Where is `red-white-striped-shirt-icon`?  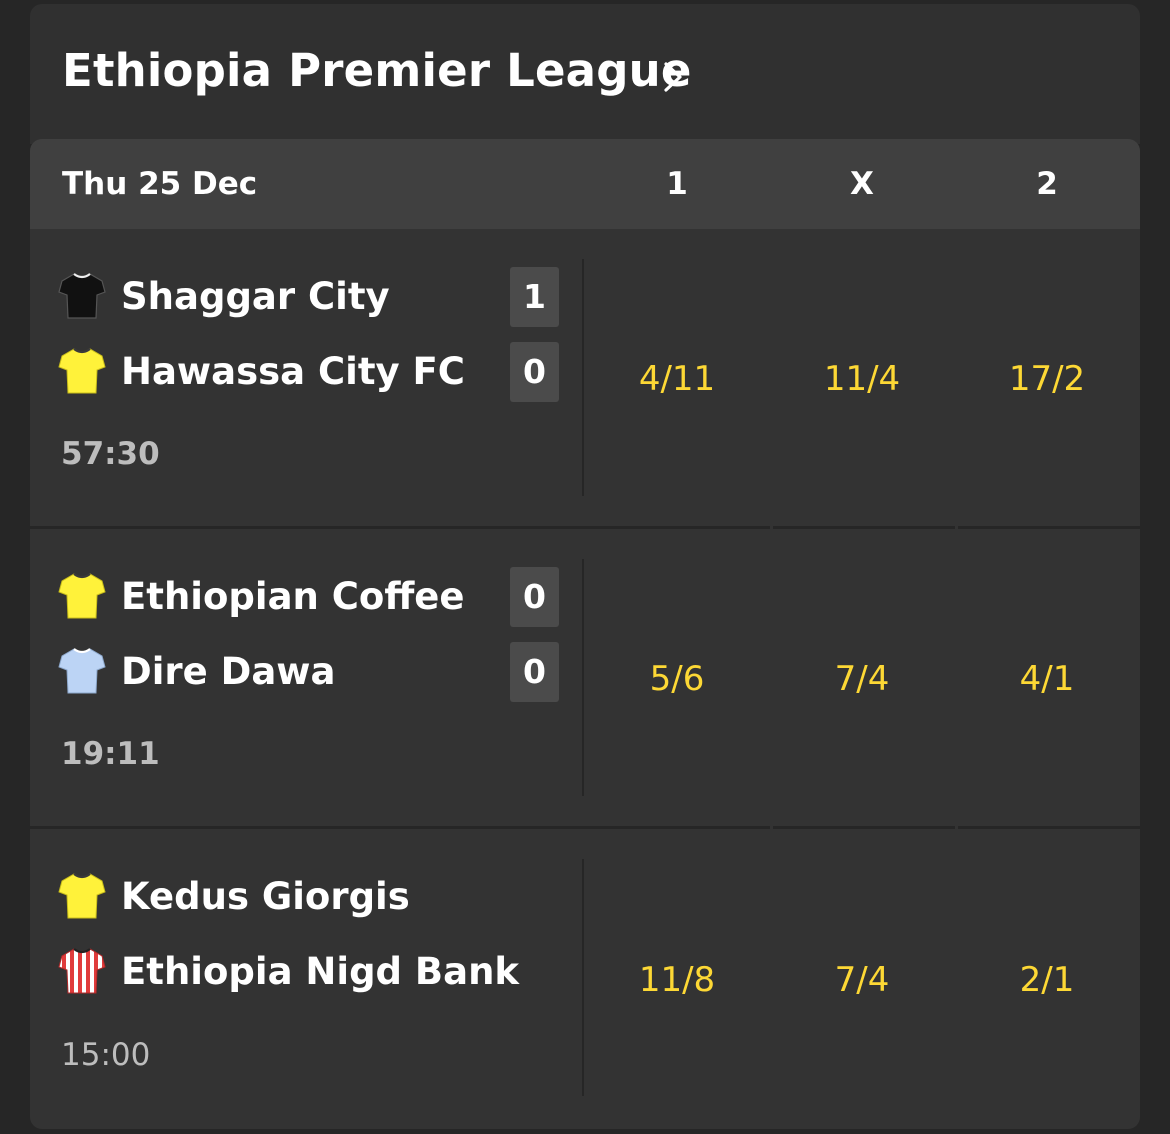
red-white-striped-shirt-icon is located at coordinates (82, 971).